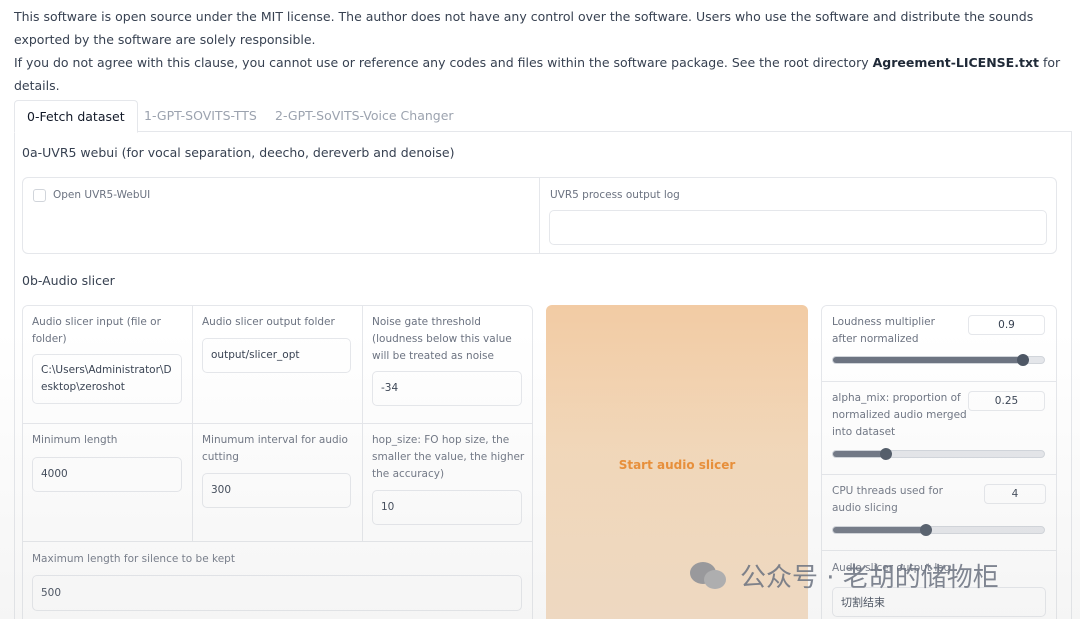 The height and width of the screenshot is (619, 1080). What do you see at coordinates (39, 195) in the screenshot?
I see `open-uvr5-checkbox` at bounding box center [39, 195].